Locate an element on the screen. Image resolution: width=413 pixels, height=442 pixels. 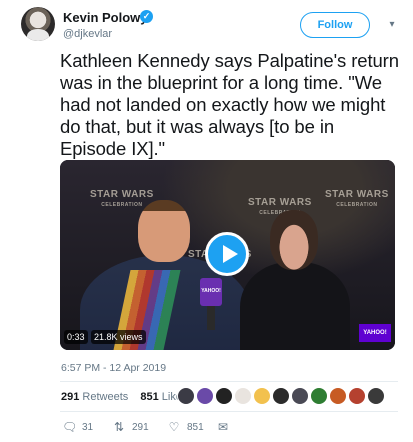
engagement-stats: 291 Retweets 851 Likes is located at coordinates (124, 397).